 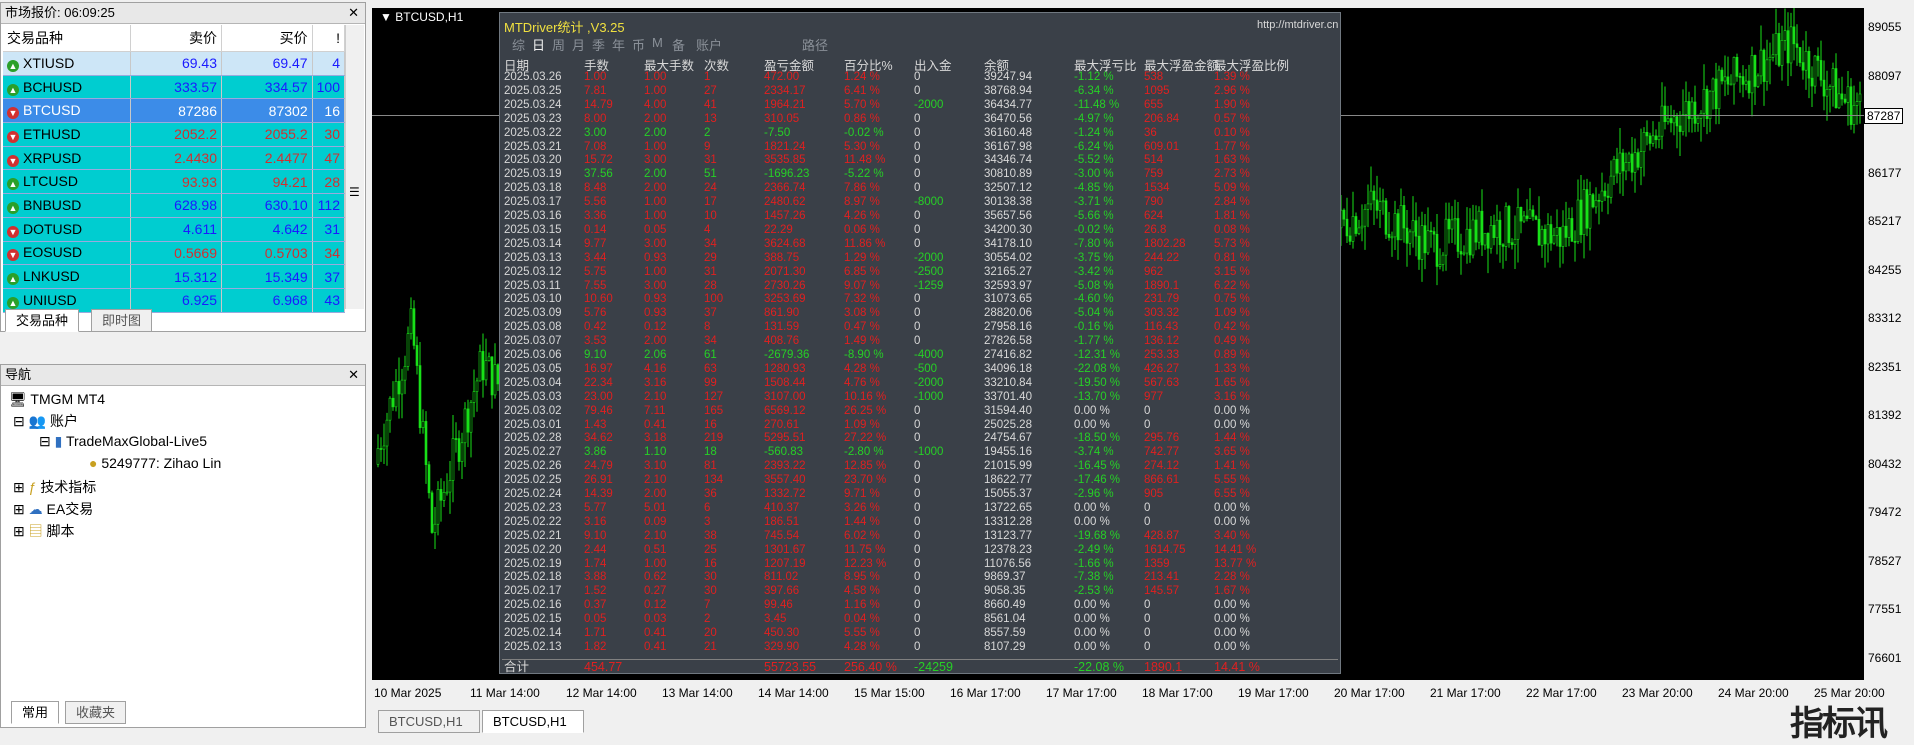 I want to click on stats-tab: 周, so click(x=558, y=44).